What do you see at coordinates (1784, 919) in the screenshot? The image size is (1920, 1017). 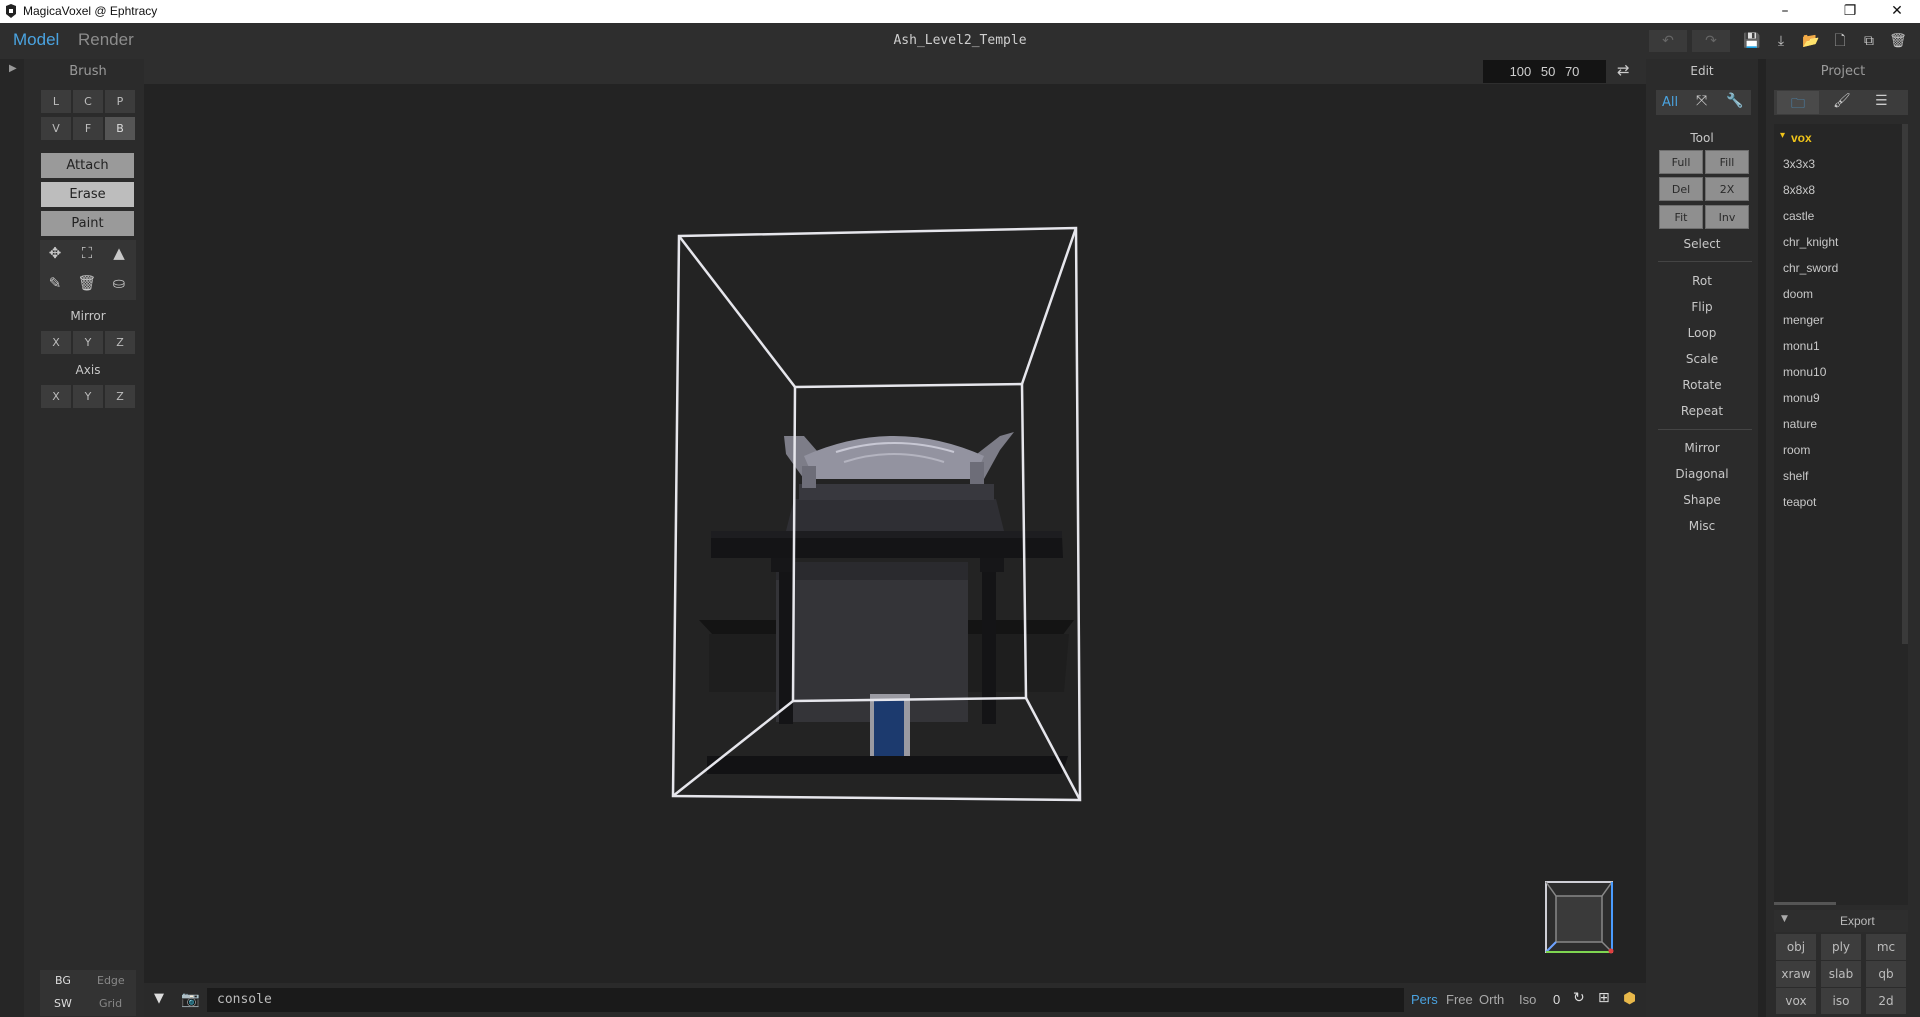 I see `export-collapse-icon: ▼` at bounding box center [1784, 919].